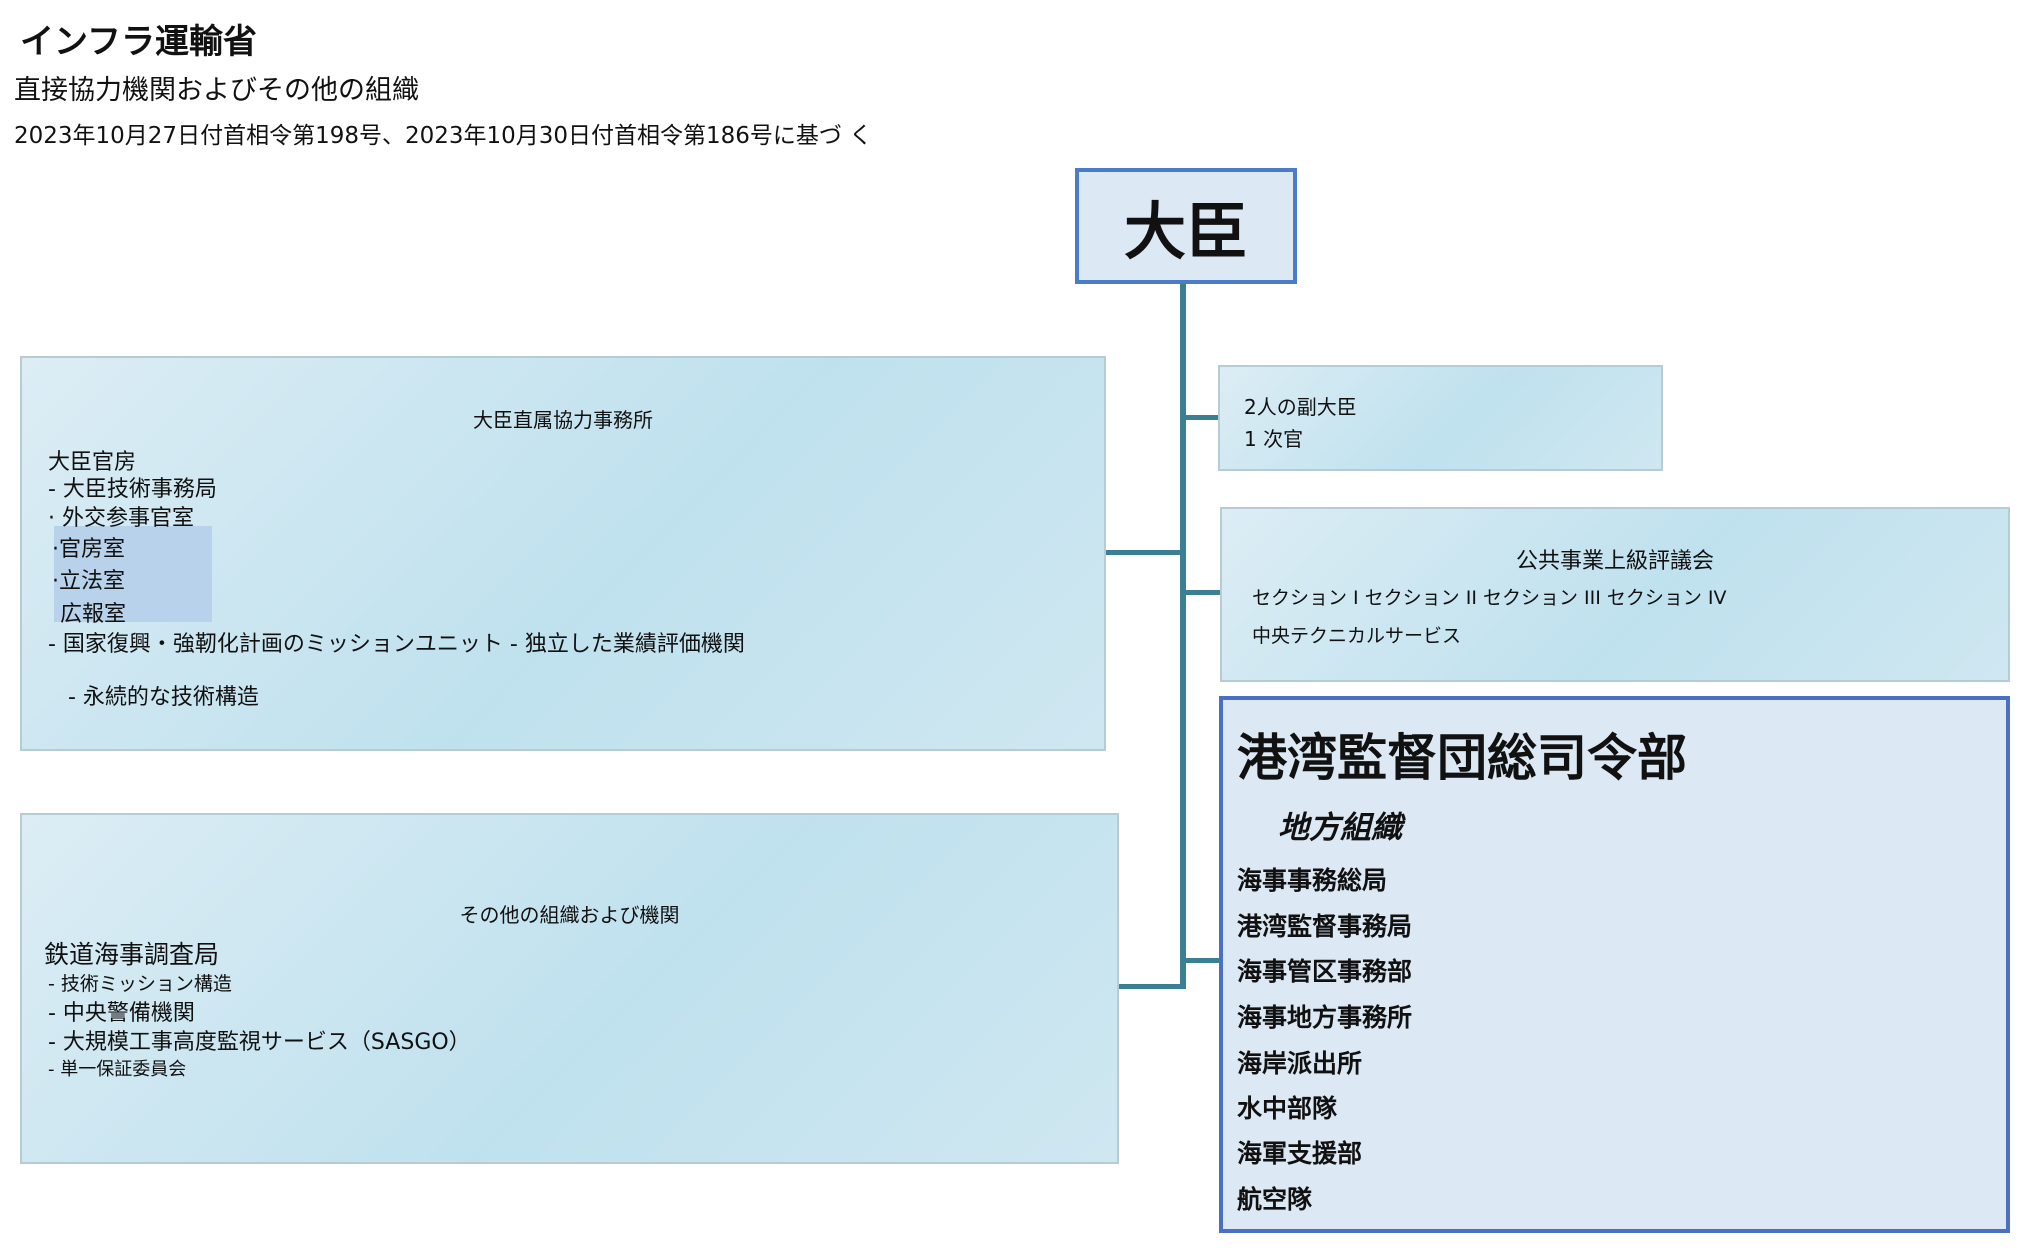 Image resolution: width=2037 pixels, height=1250 pixels. Describe the element at coordinates (132, 489) in the screenshot. I see `direct-office-item: - 大臣技術事務局` at that location.